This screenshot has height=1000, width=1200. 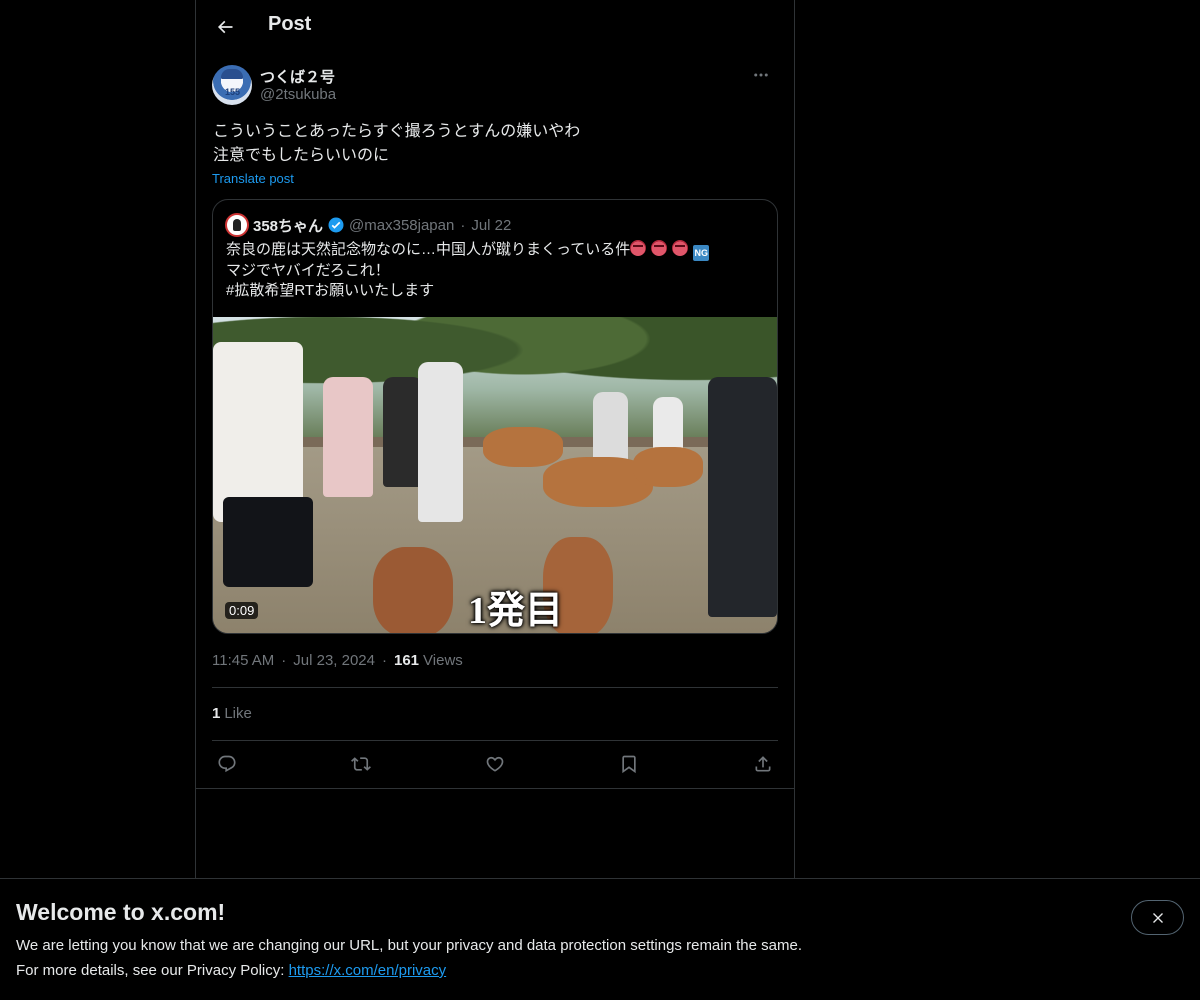 I want to click on avatar-number: 155, so click(x=233, y=92).